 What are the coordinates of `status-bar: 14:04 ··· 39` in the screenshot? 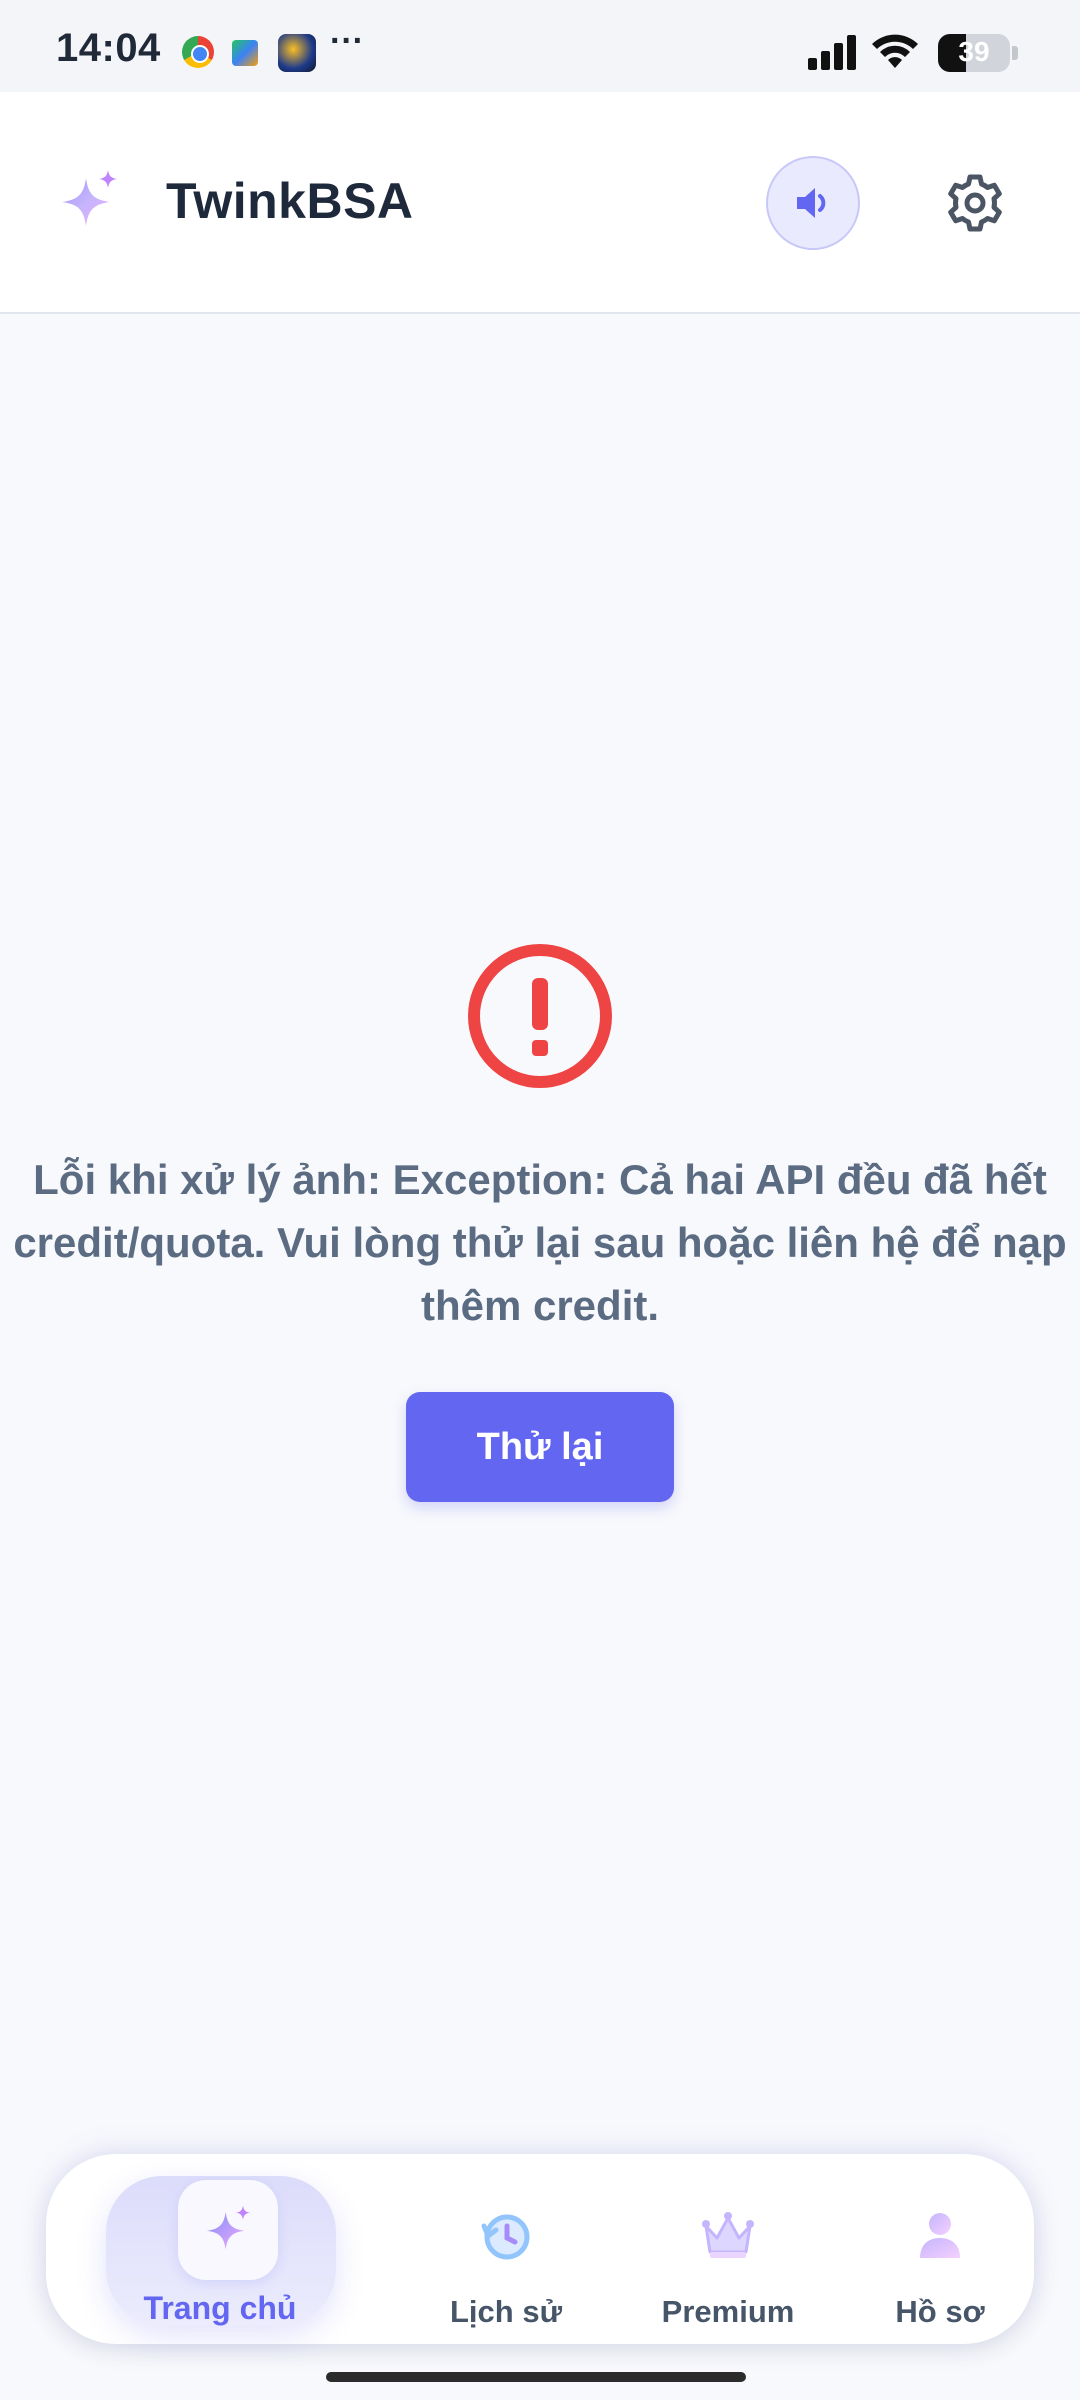 It's located at (540, 46).